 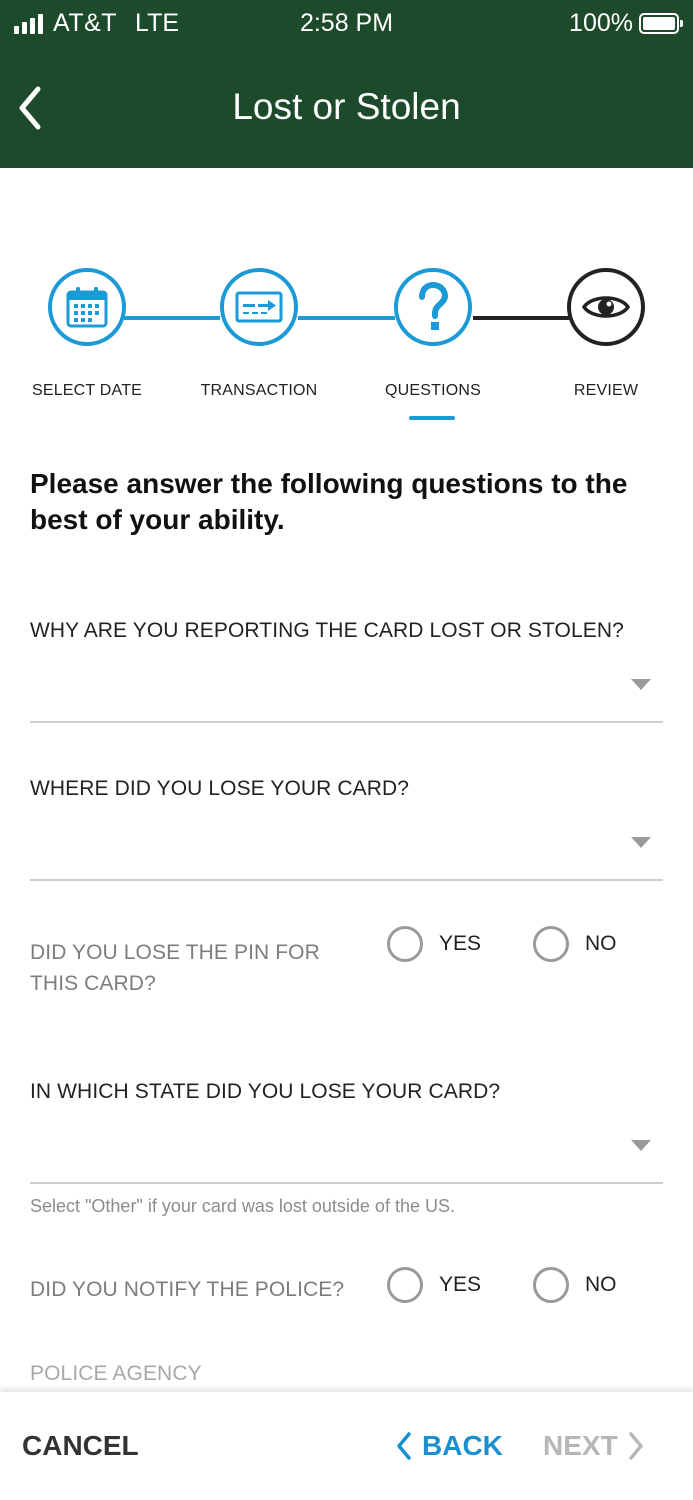 I want to click on location-select-underline, so click(x=346, y=880).